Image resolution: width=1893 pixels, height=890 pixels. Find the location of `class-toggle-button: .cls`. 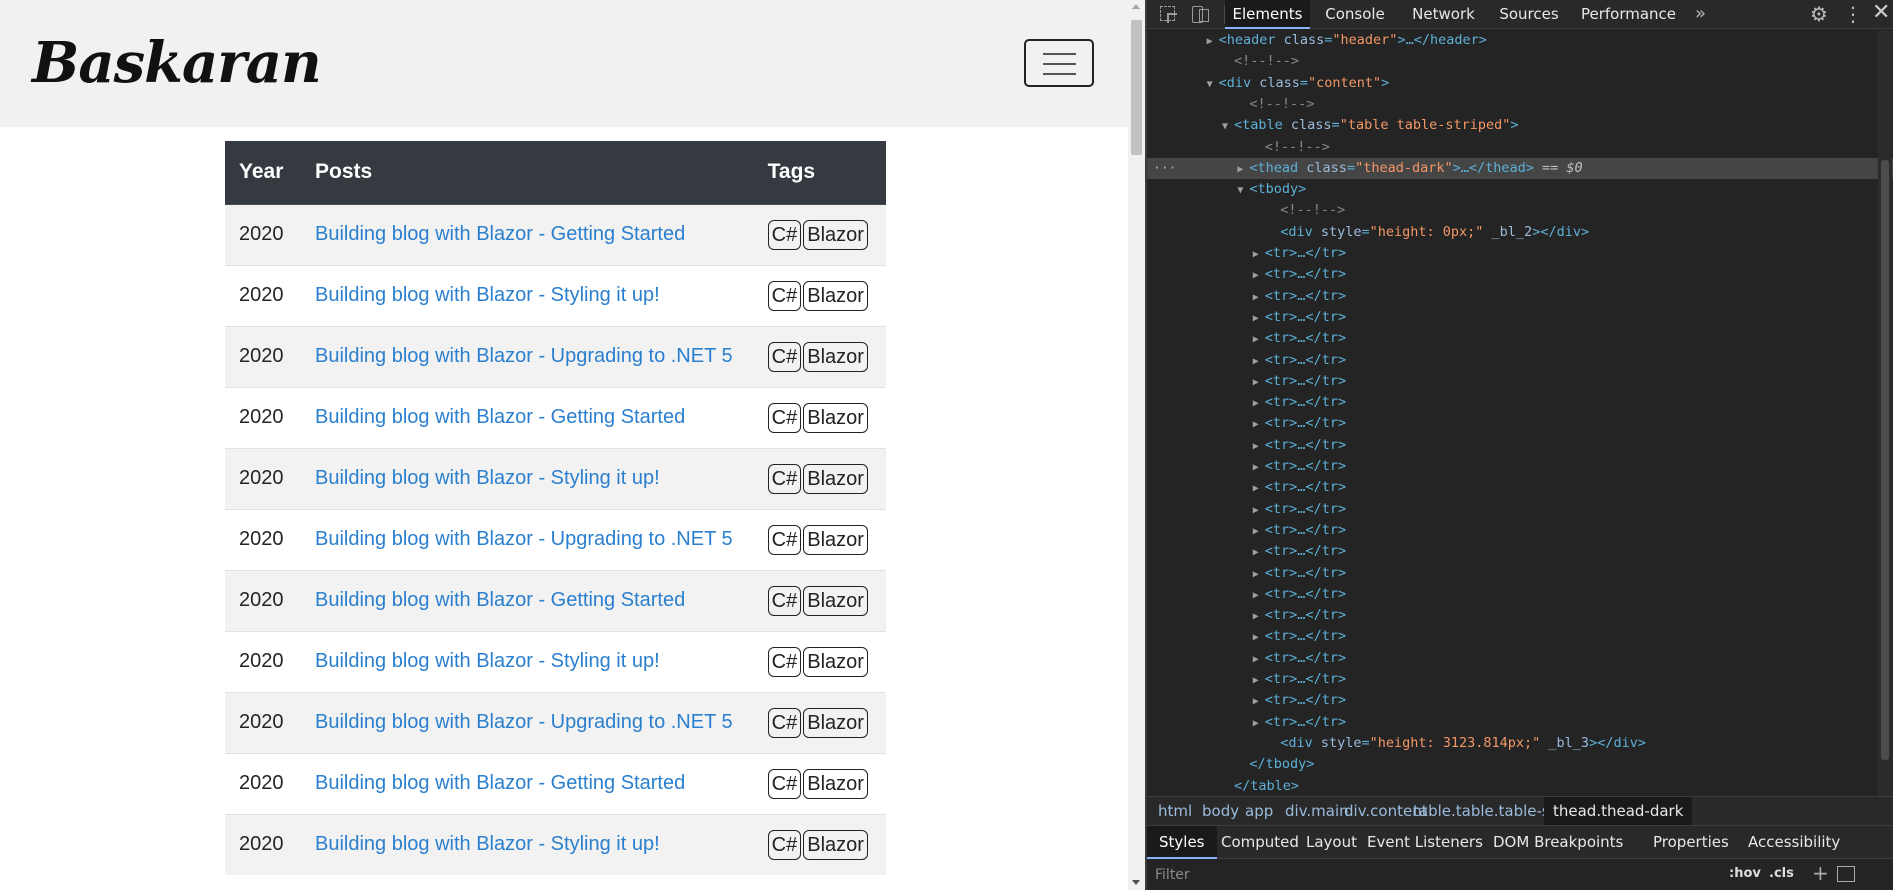

class-toggle-button: .cls is located at coordinates (1781, 873).